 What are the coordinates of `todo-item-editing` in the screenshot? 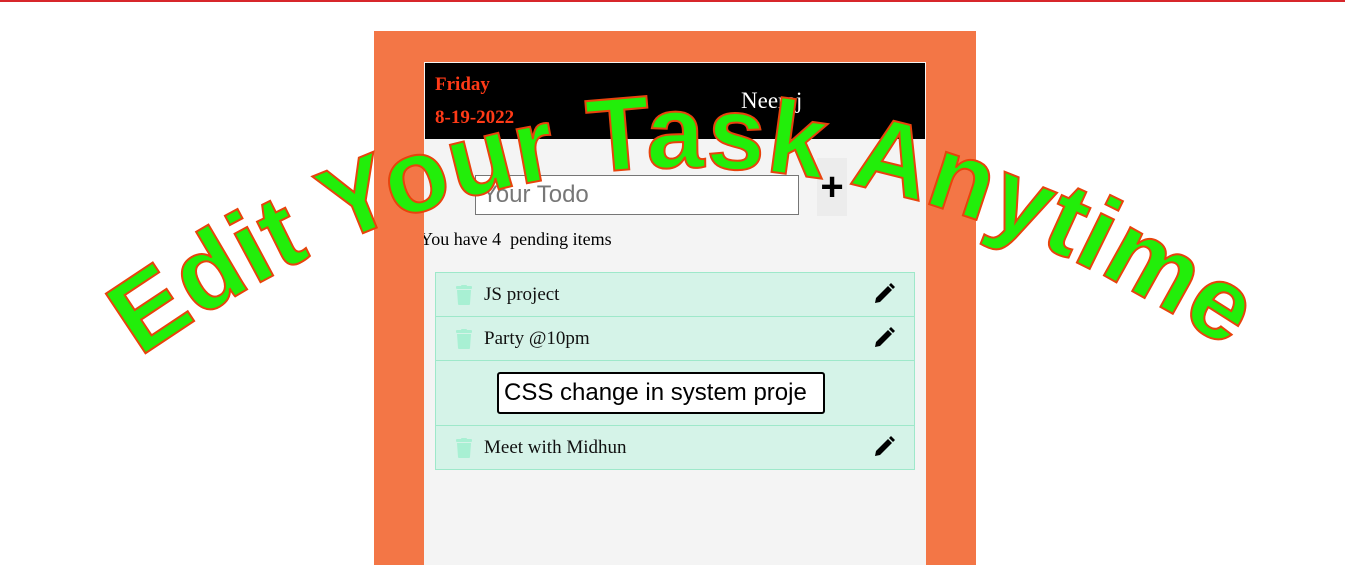 It's located at (675, 393).